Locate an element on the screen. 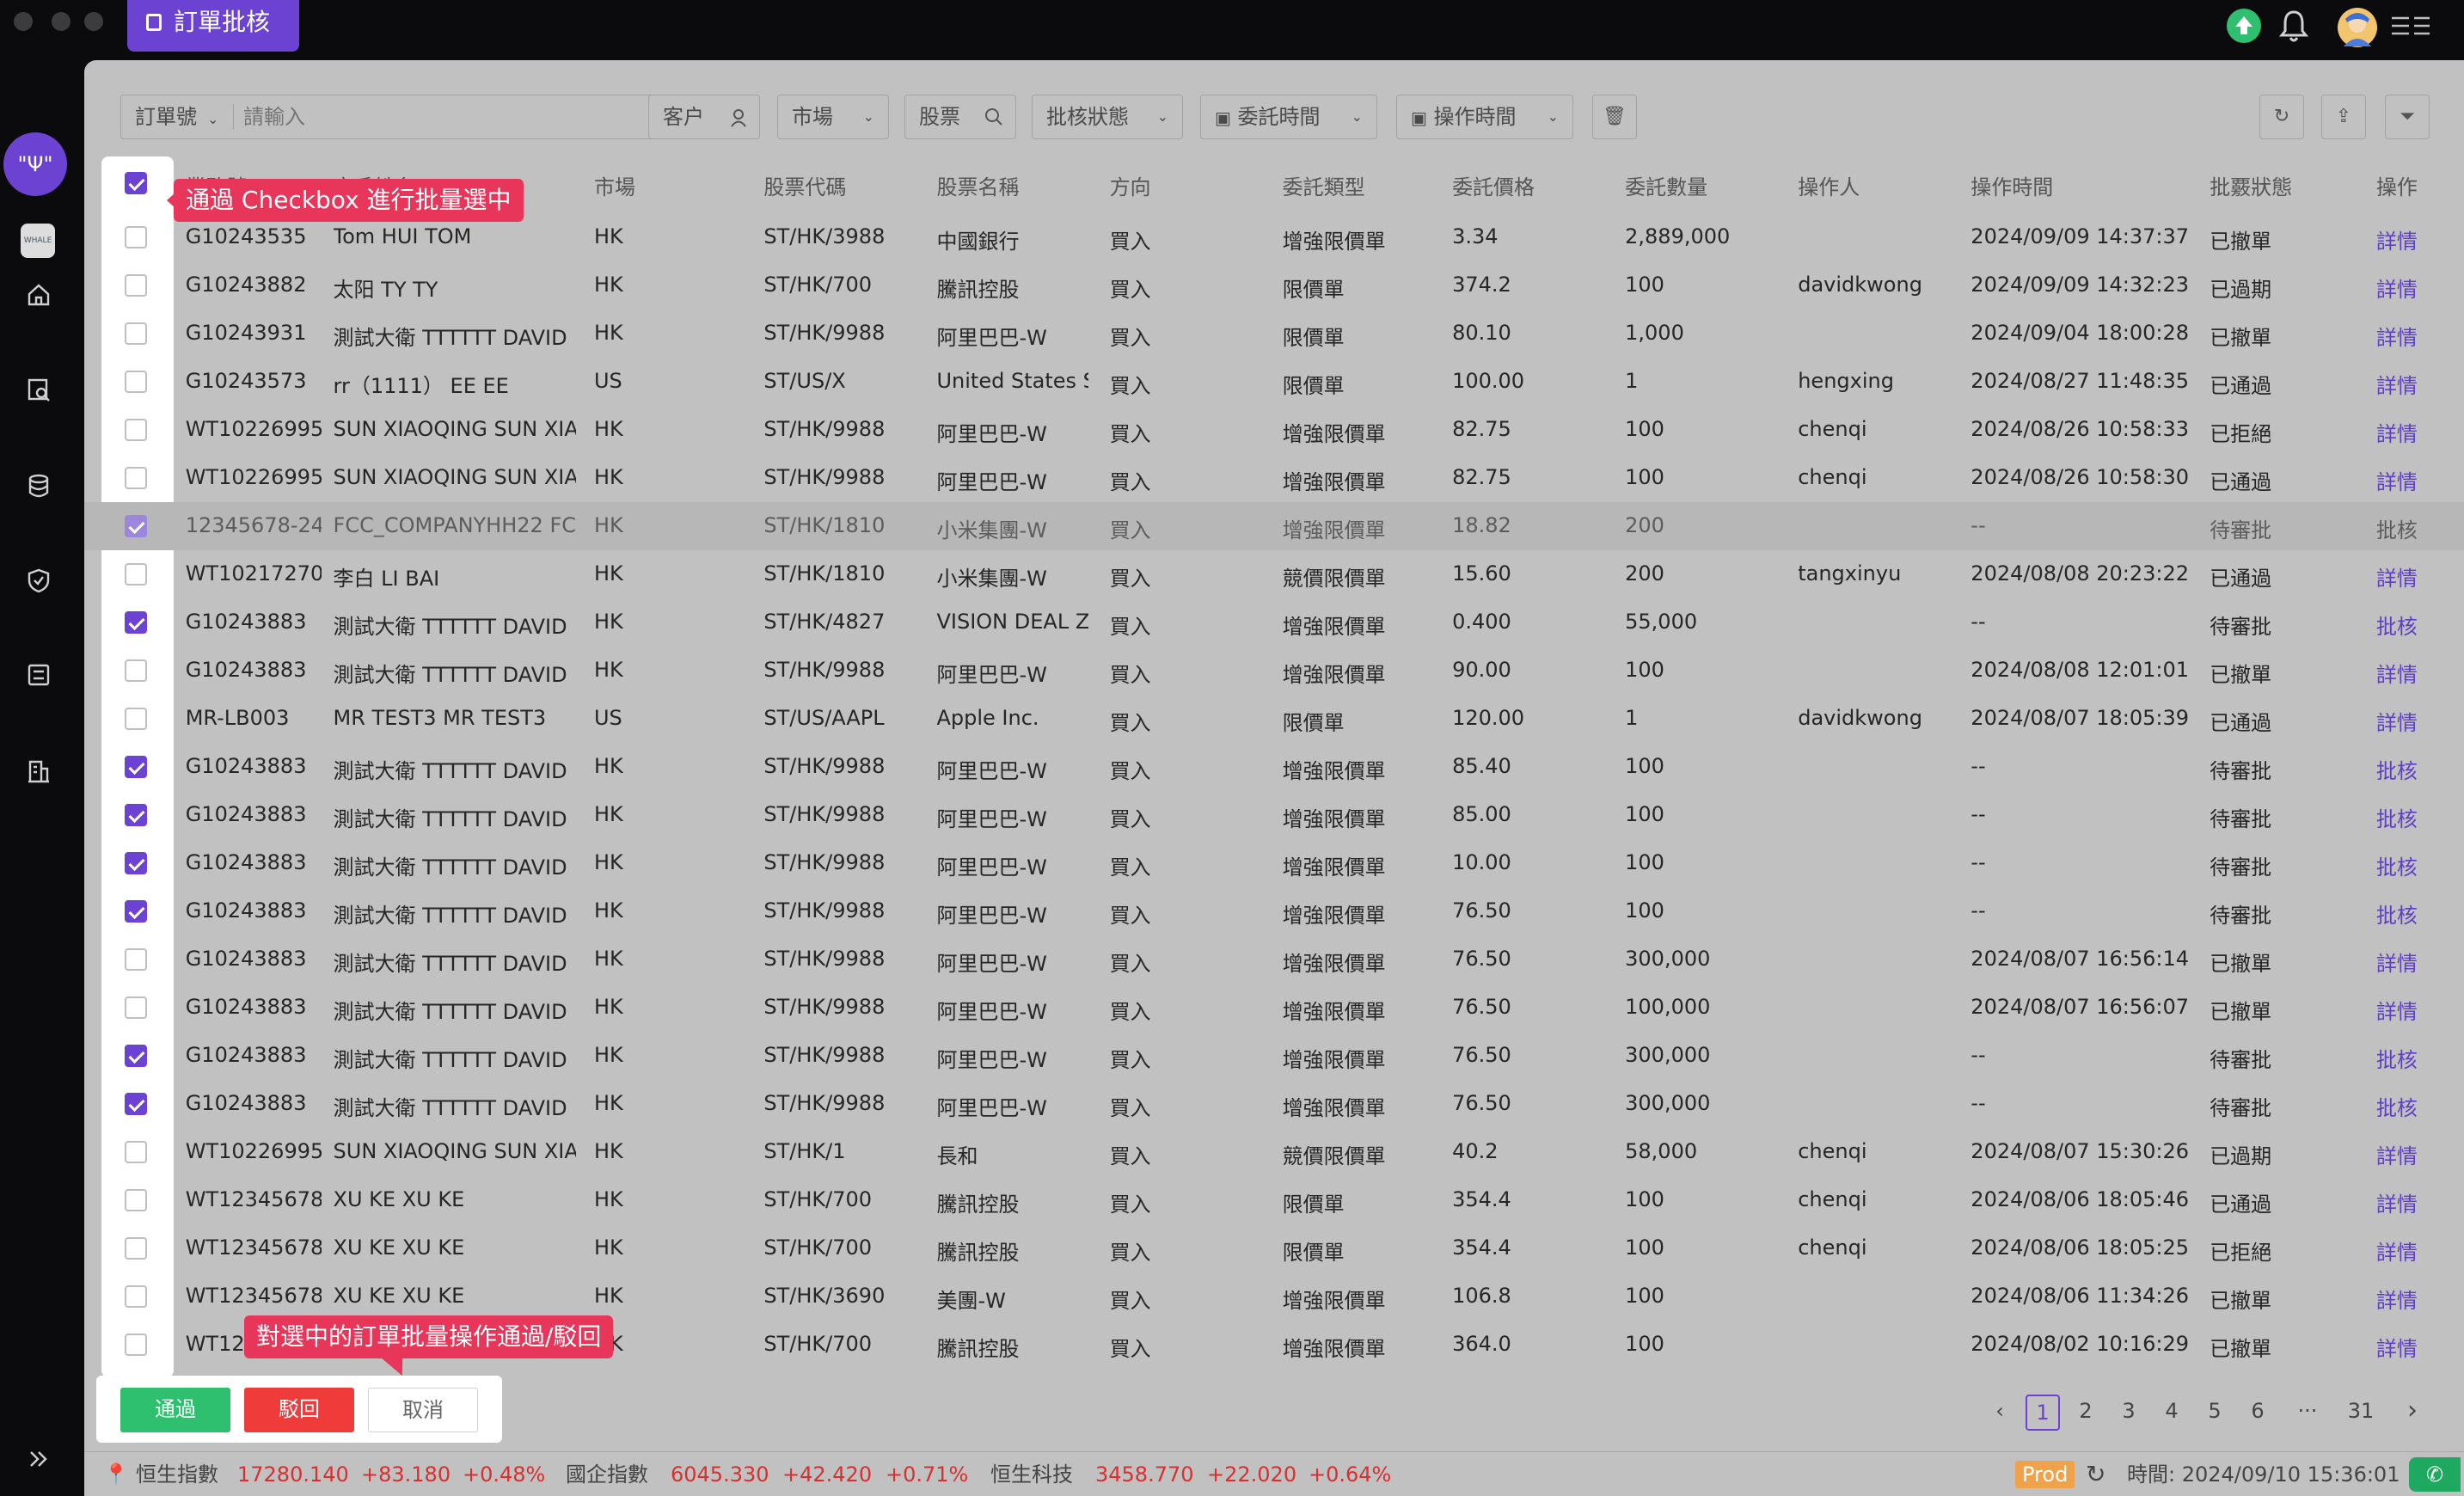  building-icon is located at coordinates (39, 771).